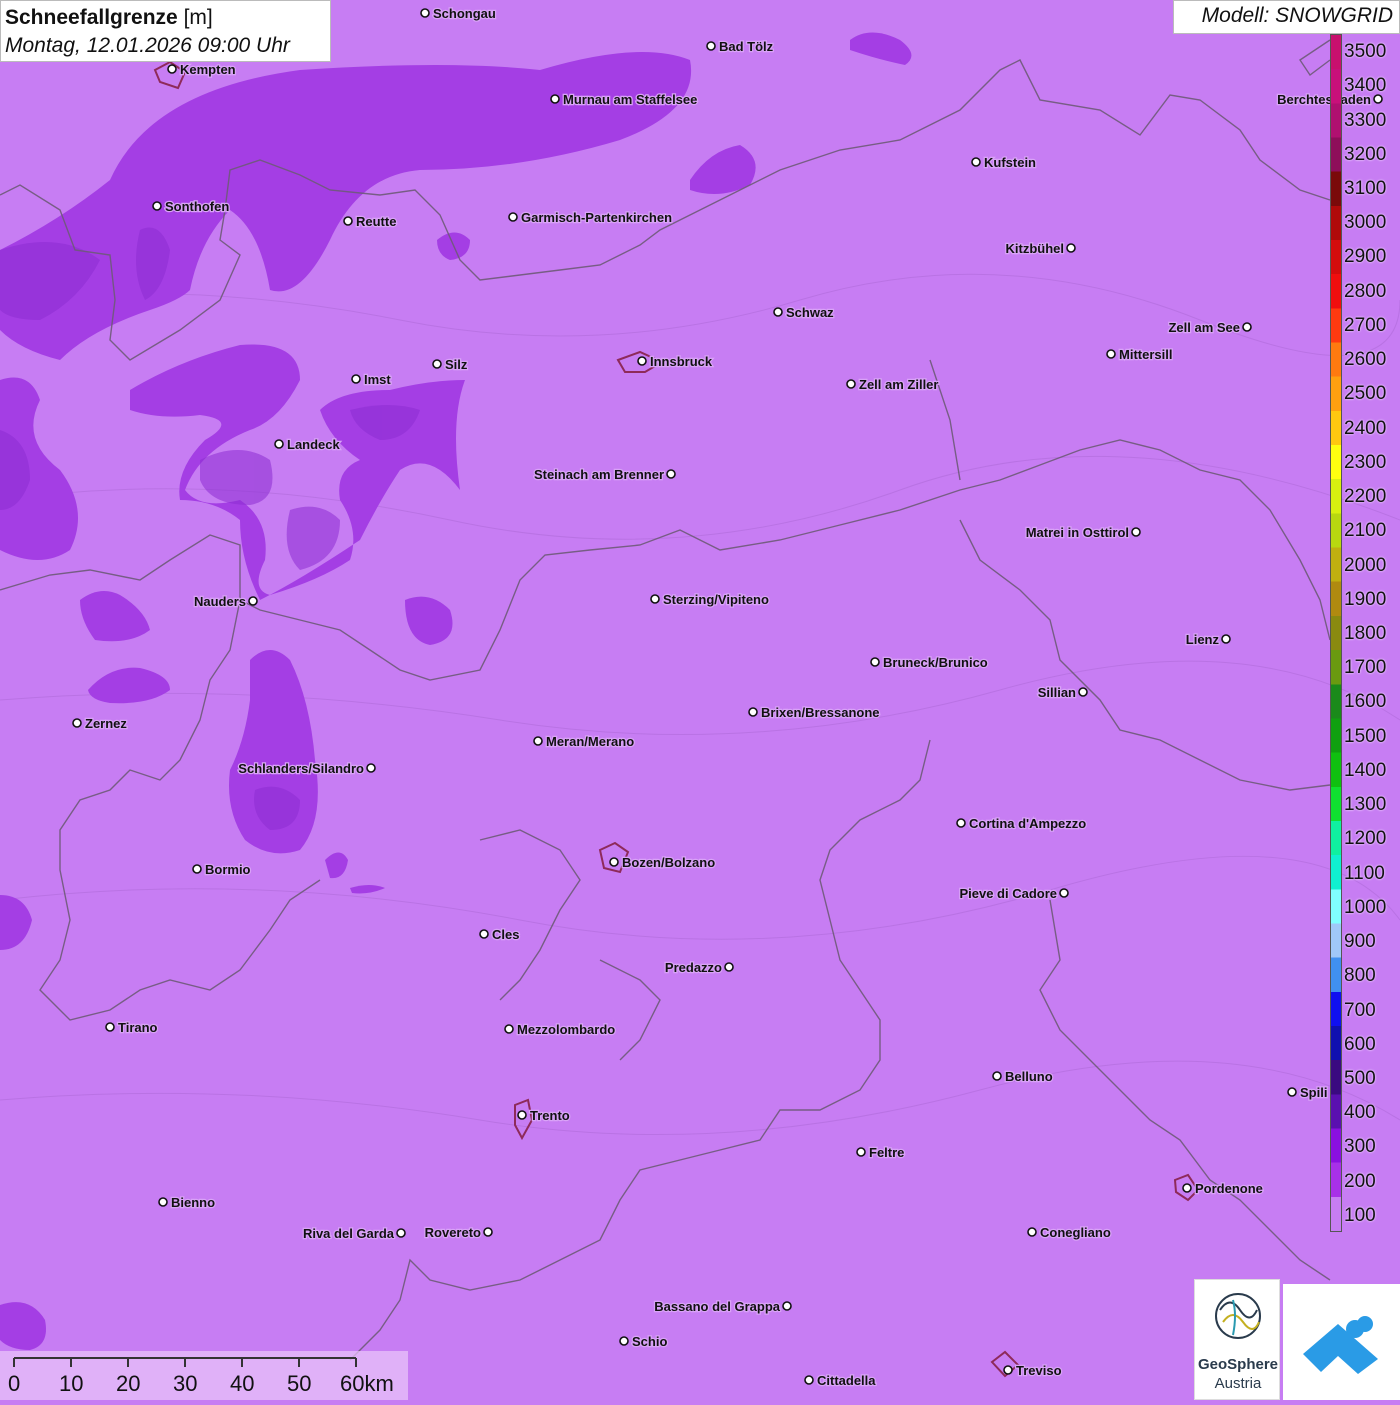 This screenshot has height=1405, width=1400. What do you see at coordinates (198, 17) in the screenshot?
I see `title-unit: [m]` at bounding box center [198, 17].